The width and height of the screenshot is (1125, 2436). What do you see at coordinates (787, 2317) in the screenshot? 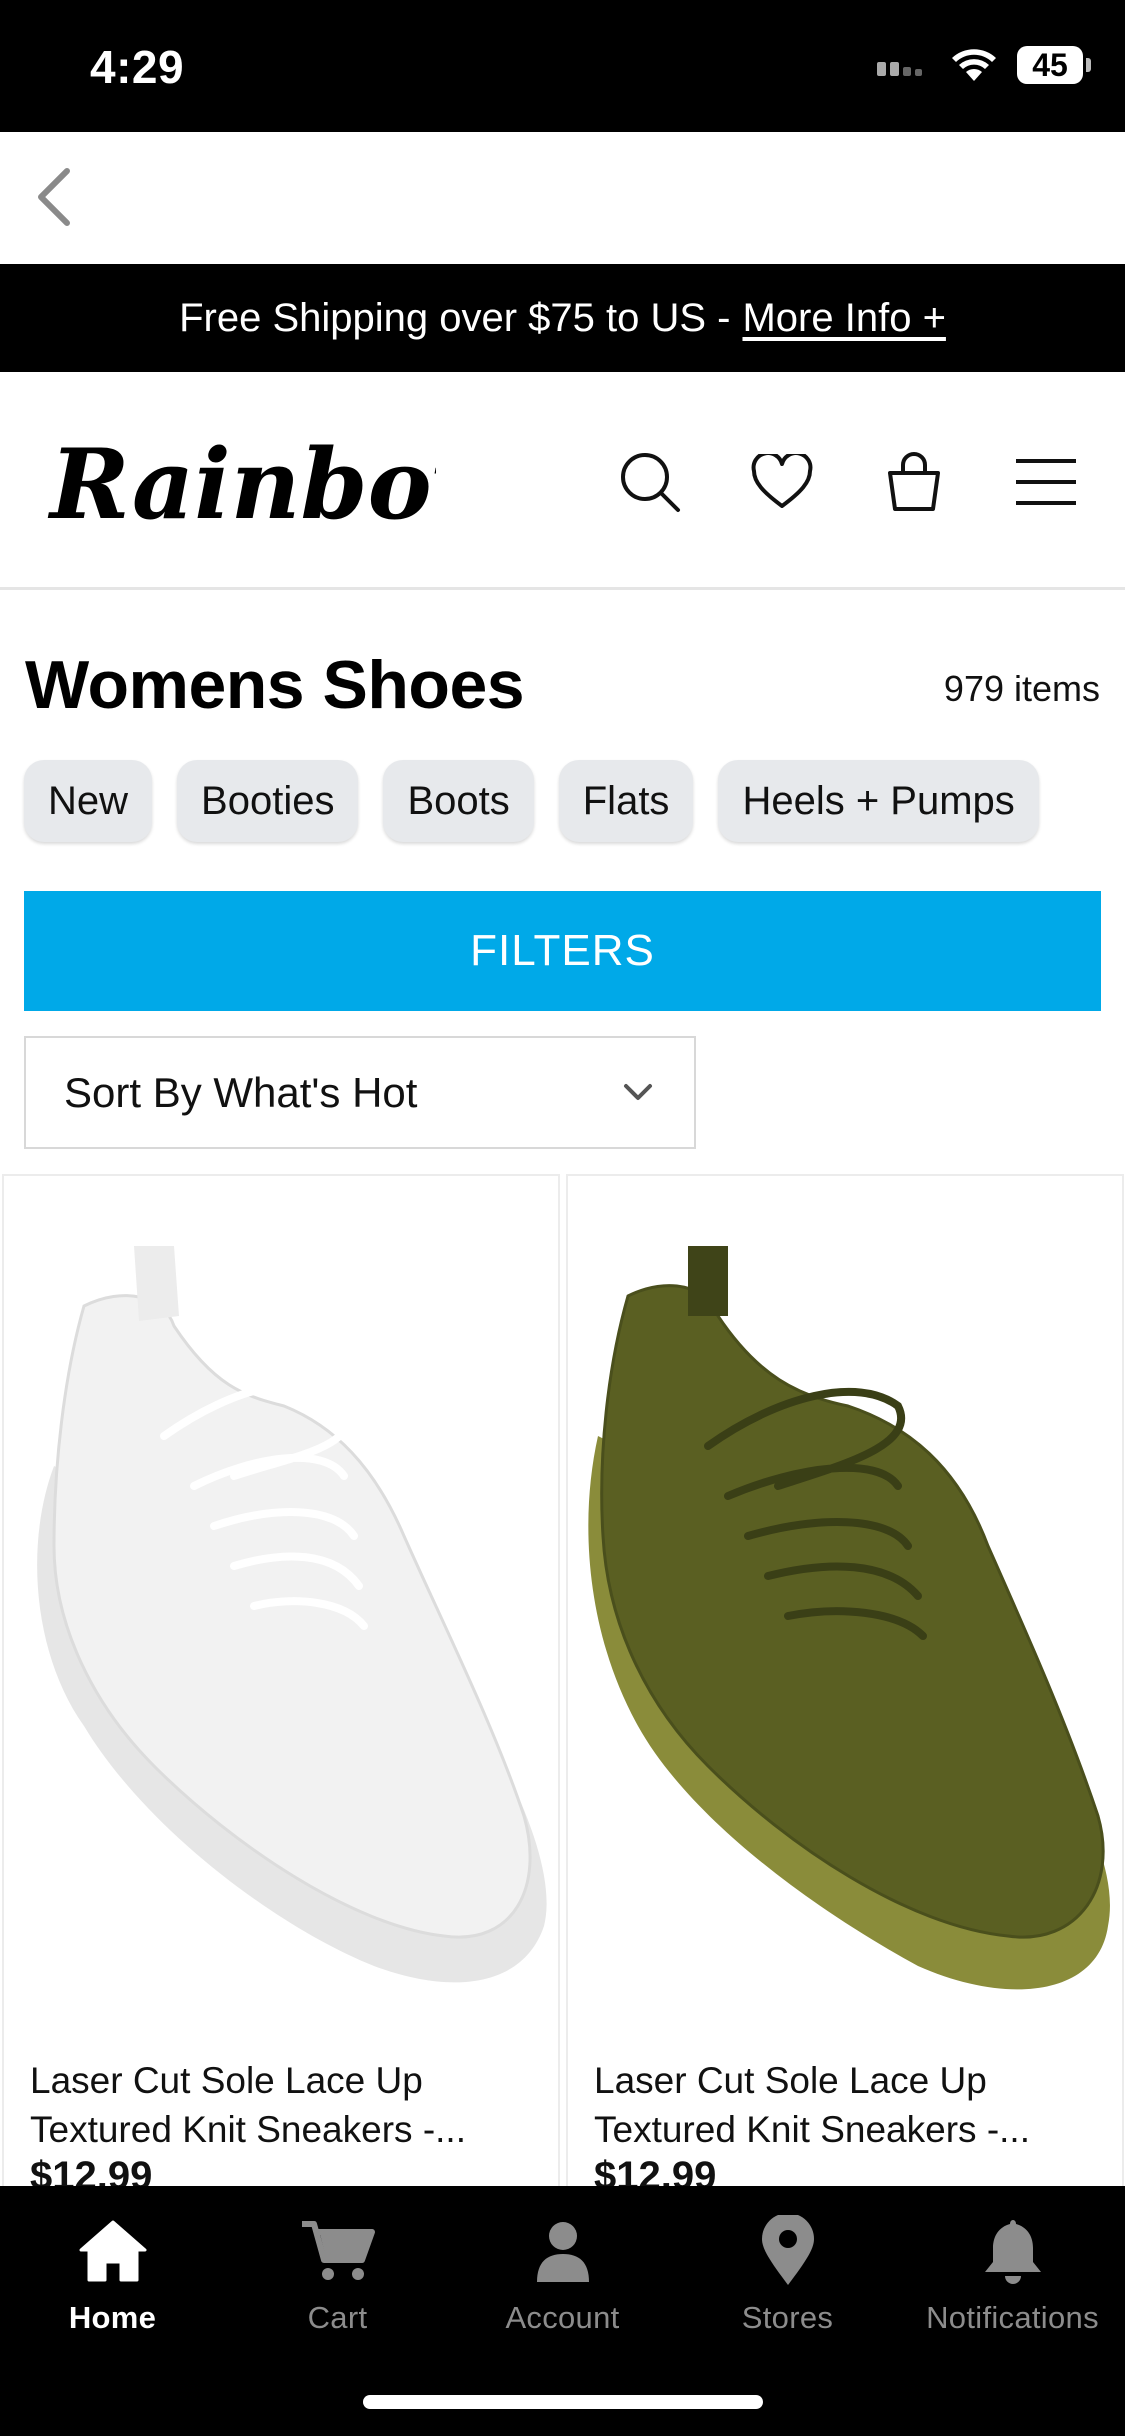
I see `tab-label: Stores` at bounding box center [787, 2317].